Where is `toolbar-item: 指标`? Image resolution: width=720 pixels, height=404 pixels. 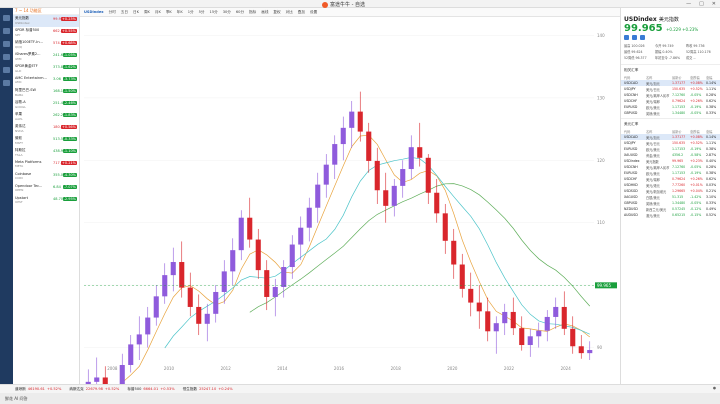
toolbar-item: 指标 is located at coordinates (252, 12).